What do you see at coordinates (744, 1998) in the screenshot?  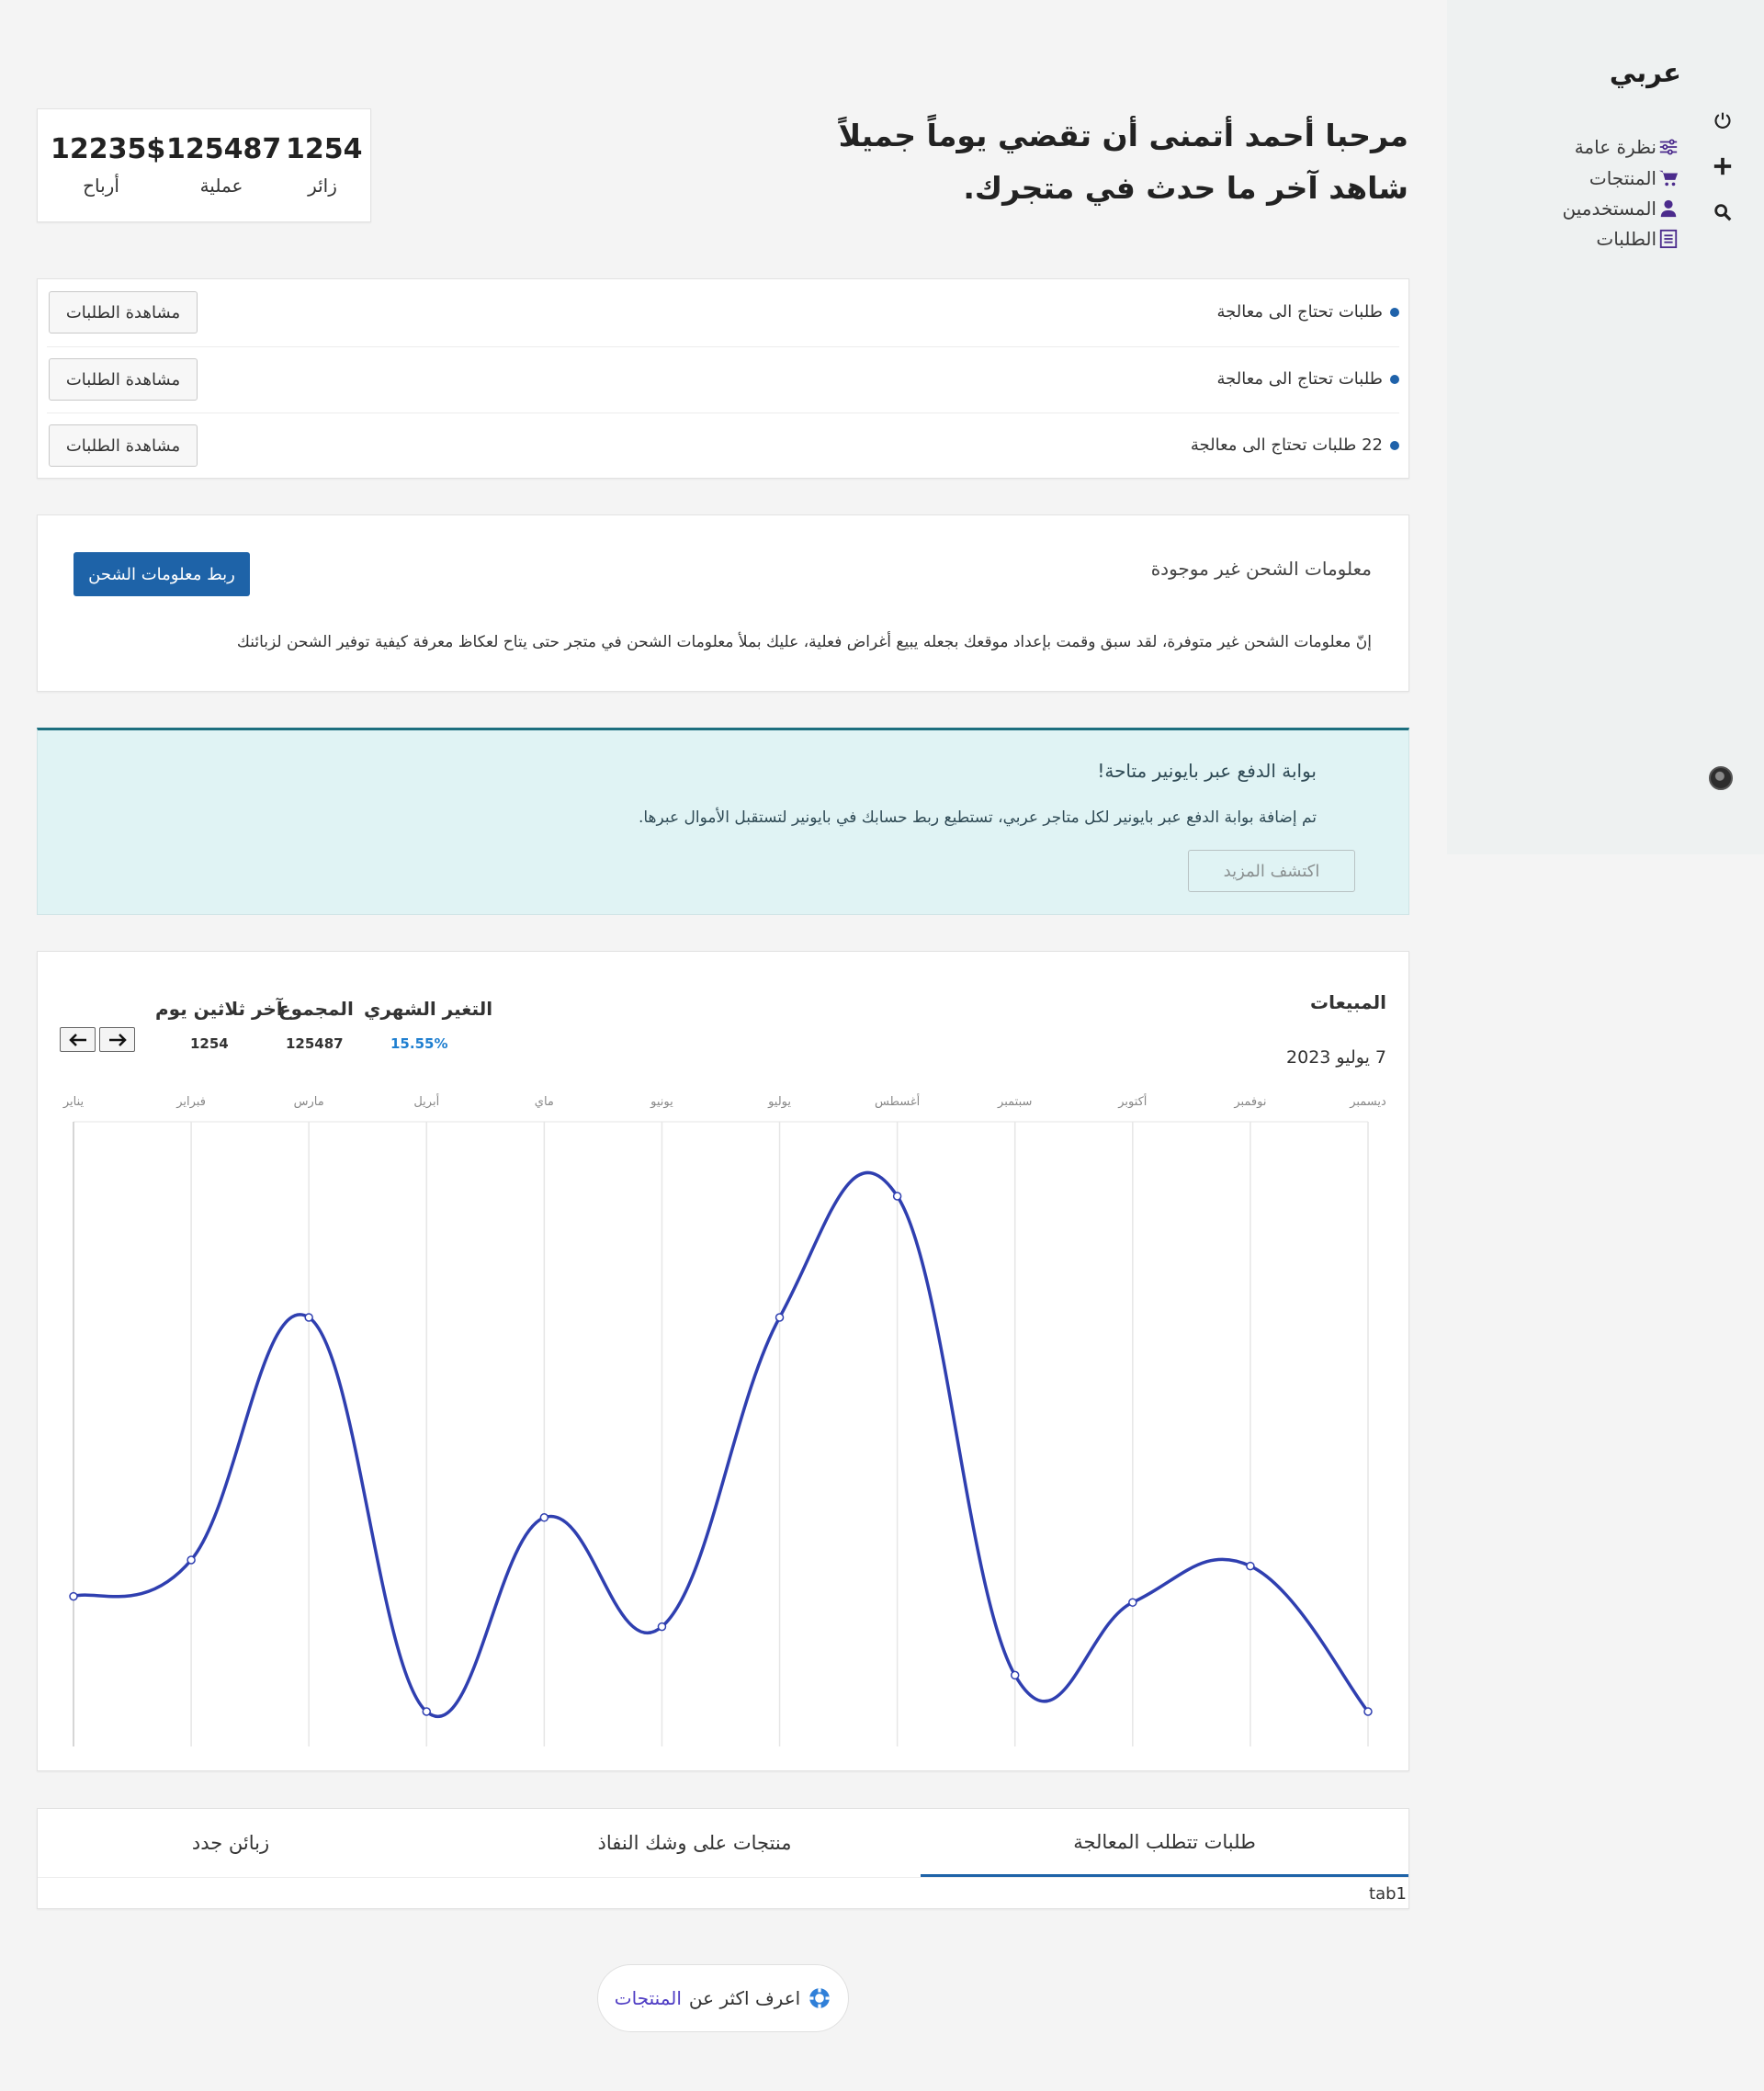 I see `learn-more-text: اعرف اكثر عن` at bounding box center [744, 1998].